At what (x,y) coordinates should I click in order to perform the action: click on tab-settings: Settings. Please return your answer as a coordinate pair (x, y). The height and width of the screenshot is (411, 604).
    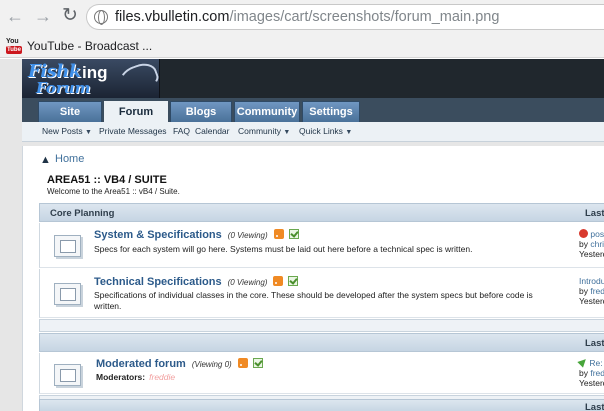
    Looking at the image, I should click on (331, 111).